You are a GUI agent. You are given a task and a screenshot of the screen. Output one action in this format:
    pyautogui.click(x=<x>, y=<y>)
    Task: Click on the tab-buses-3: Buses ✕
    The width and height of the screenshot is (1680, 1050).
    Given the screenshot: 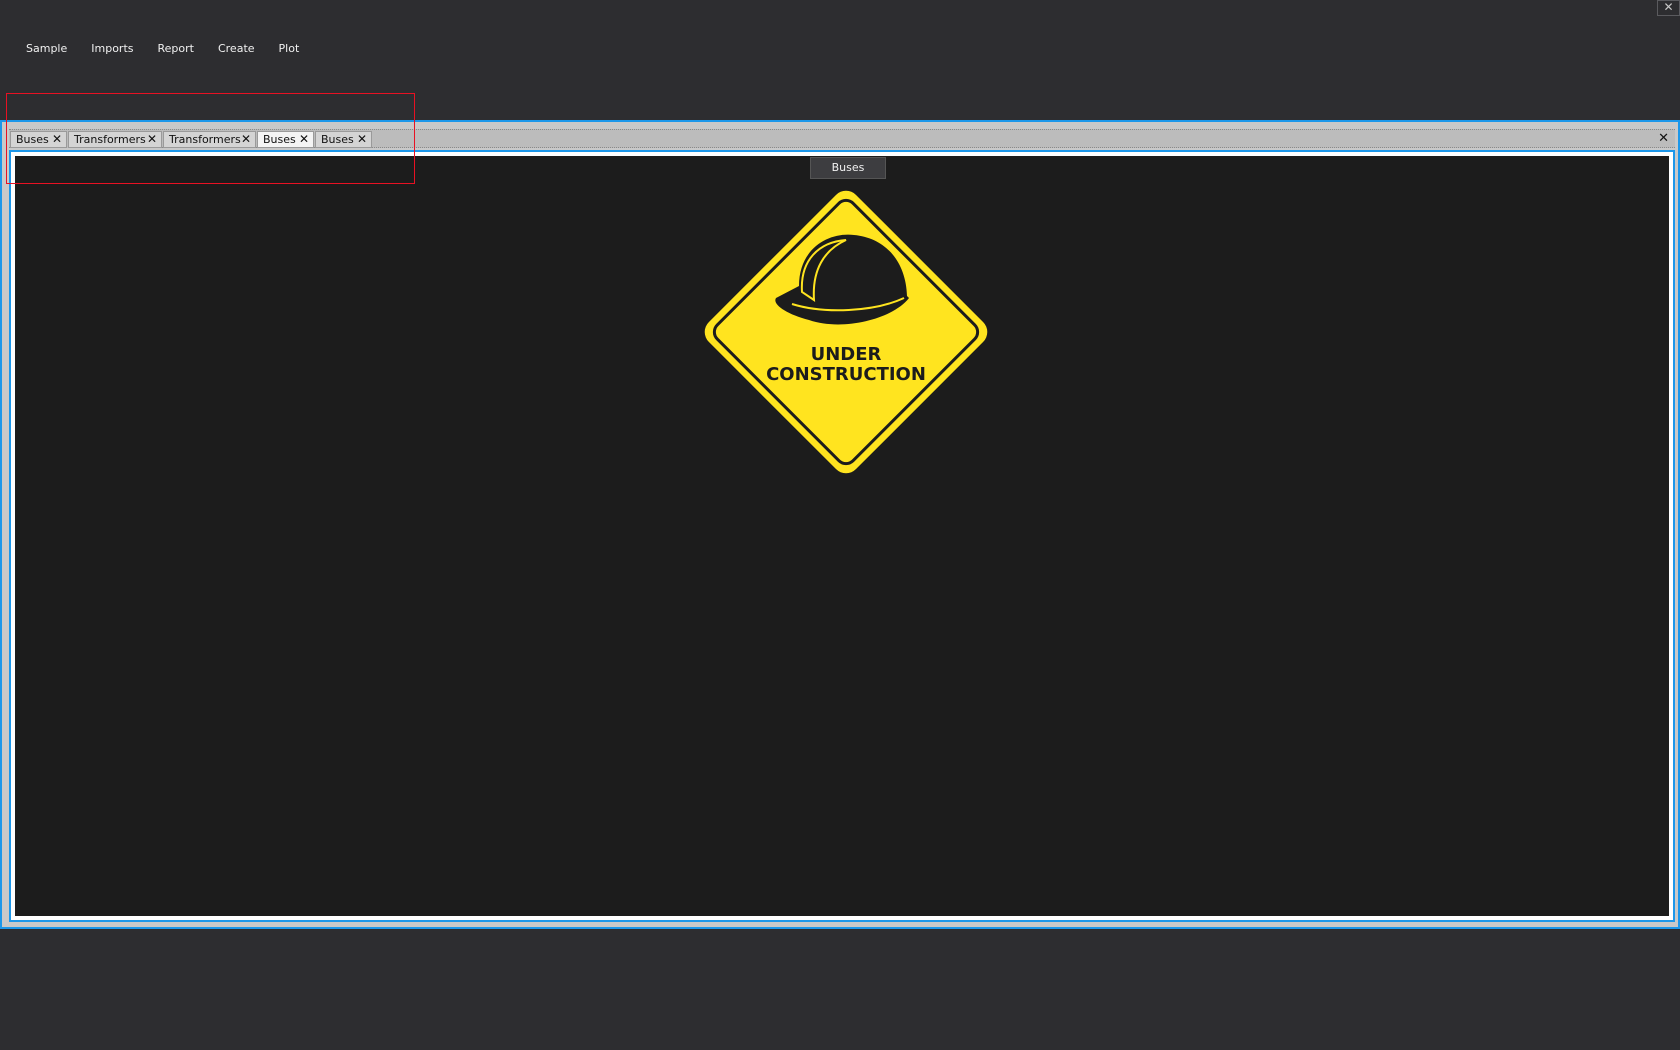 What is the action you would take?
    pyautogui.click(x=343, y=139)
    